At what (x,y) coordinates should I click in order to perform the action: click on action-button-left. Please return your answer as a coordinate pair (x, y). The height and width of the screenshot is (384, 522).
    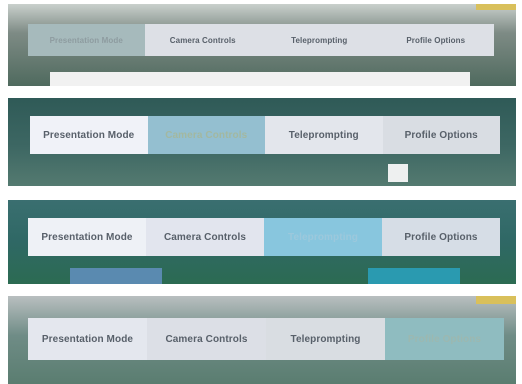
    Looking at the image, I should click on (116, 276).